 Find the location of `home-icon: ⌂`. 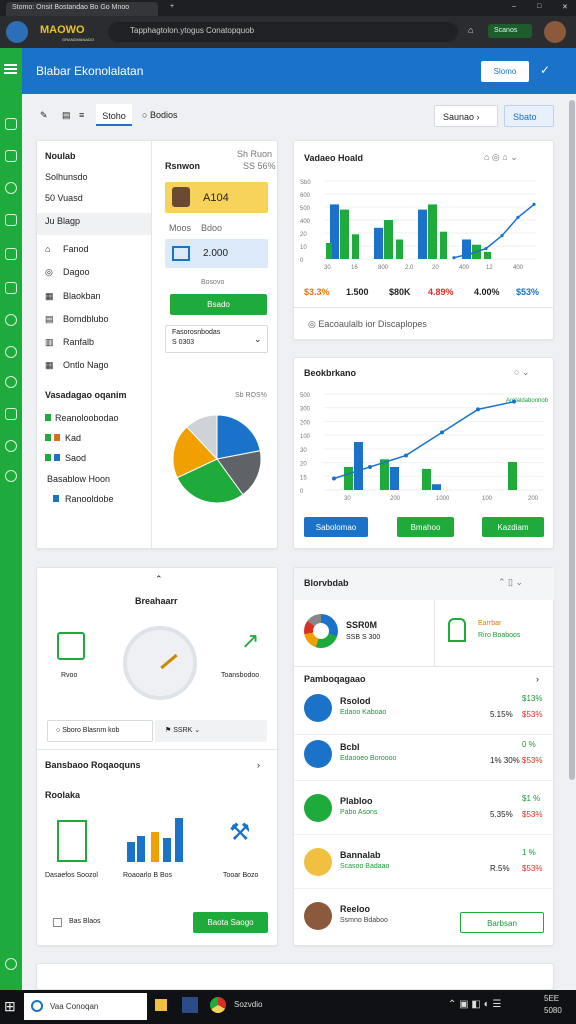

home-icon: ⌂ is located at coordinates (470, 30).